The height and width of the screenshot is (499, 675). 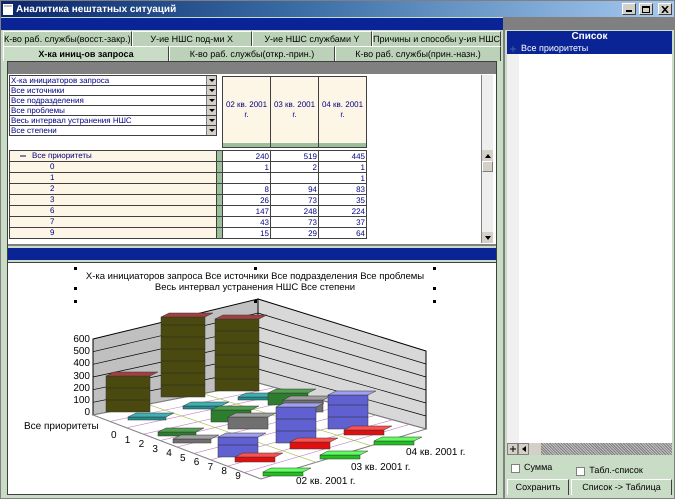 I want to click on scroll-down-button, so click(x=487, y=237).